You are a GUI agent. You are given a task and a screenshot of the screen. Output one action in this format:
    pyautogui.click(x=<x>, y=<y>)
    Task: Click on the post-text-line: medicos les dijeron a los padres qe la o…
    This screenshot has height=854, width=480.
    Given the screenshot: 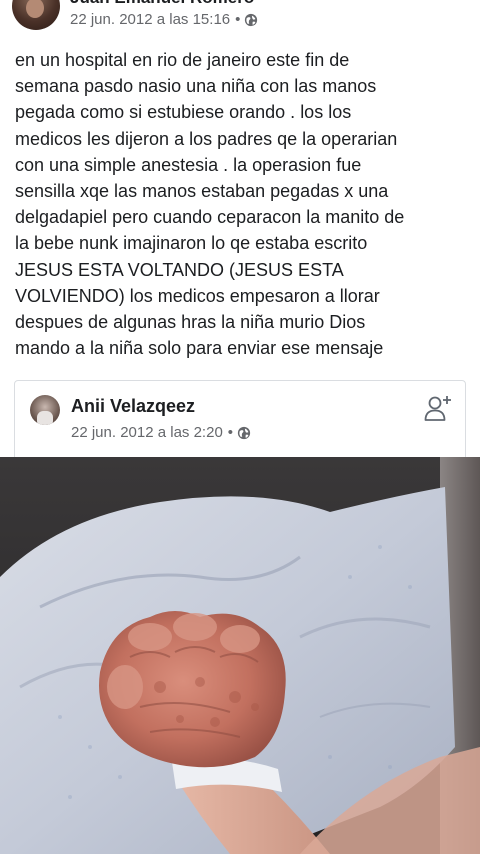 What is the action you would take?
    pyautogui.click(x=206, y=138)
    